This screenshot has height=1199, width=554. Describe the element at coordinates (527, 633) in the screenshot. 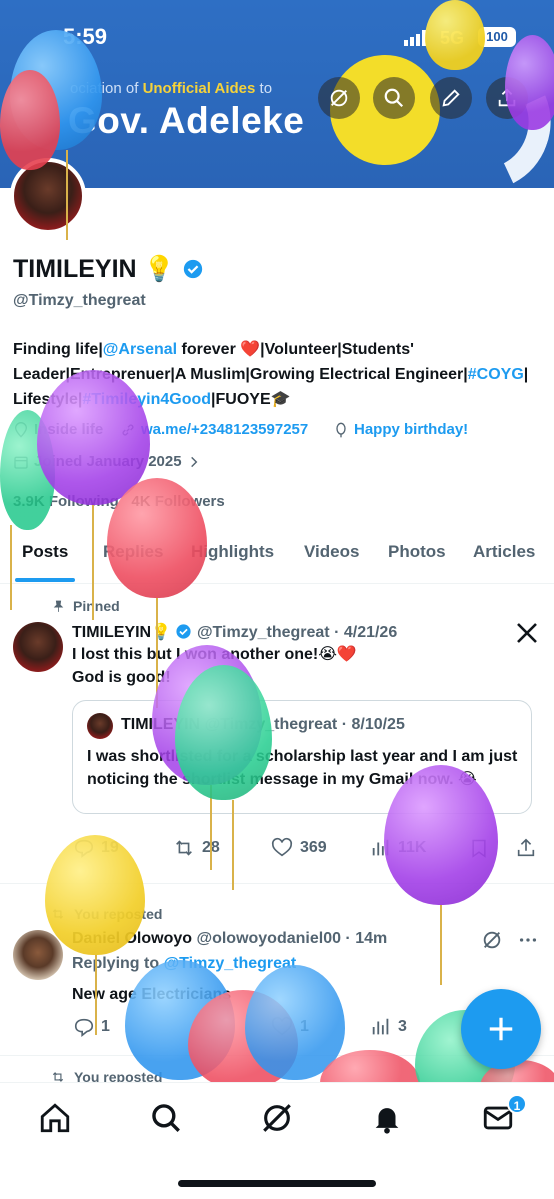

I see `x-logo-icon` at that location.